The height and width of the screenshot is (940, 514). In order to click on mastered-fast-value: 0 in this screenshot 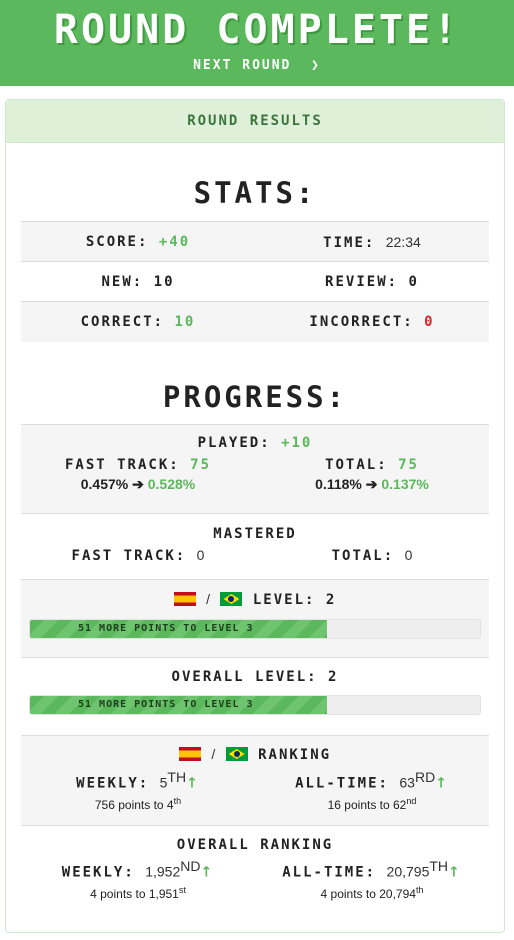, I will do `click(200, 555)`.